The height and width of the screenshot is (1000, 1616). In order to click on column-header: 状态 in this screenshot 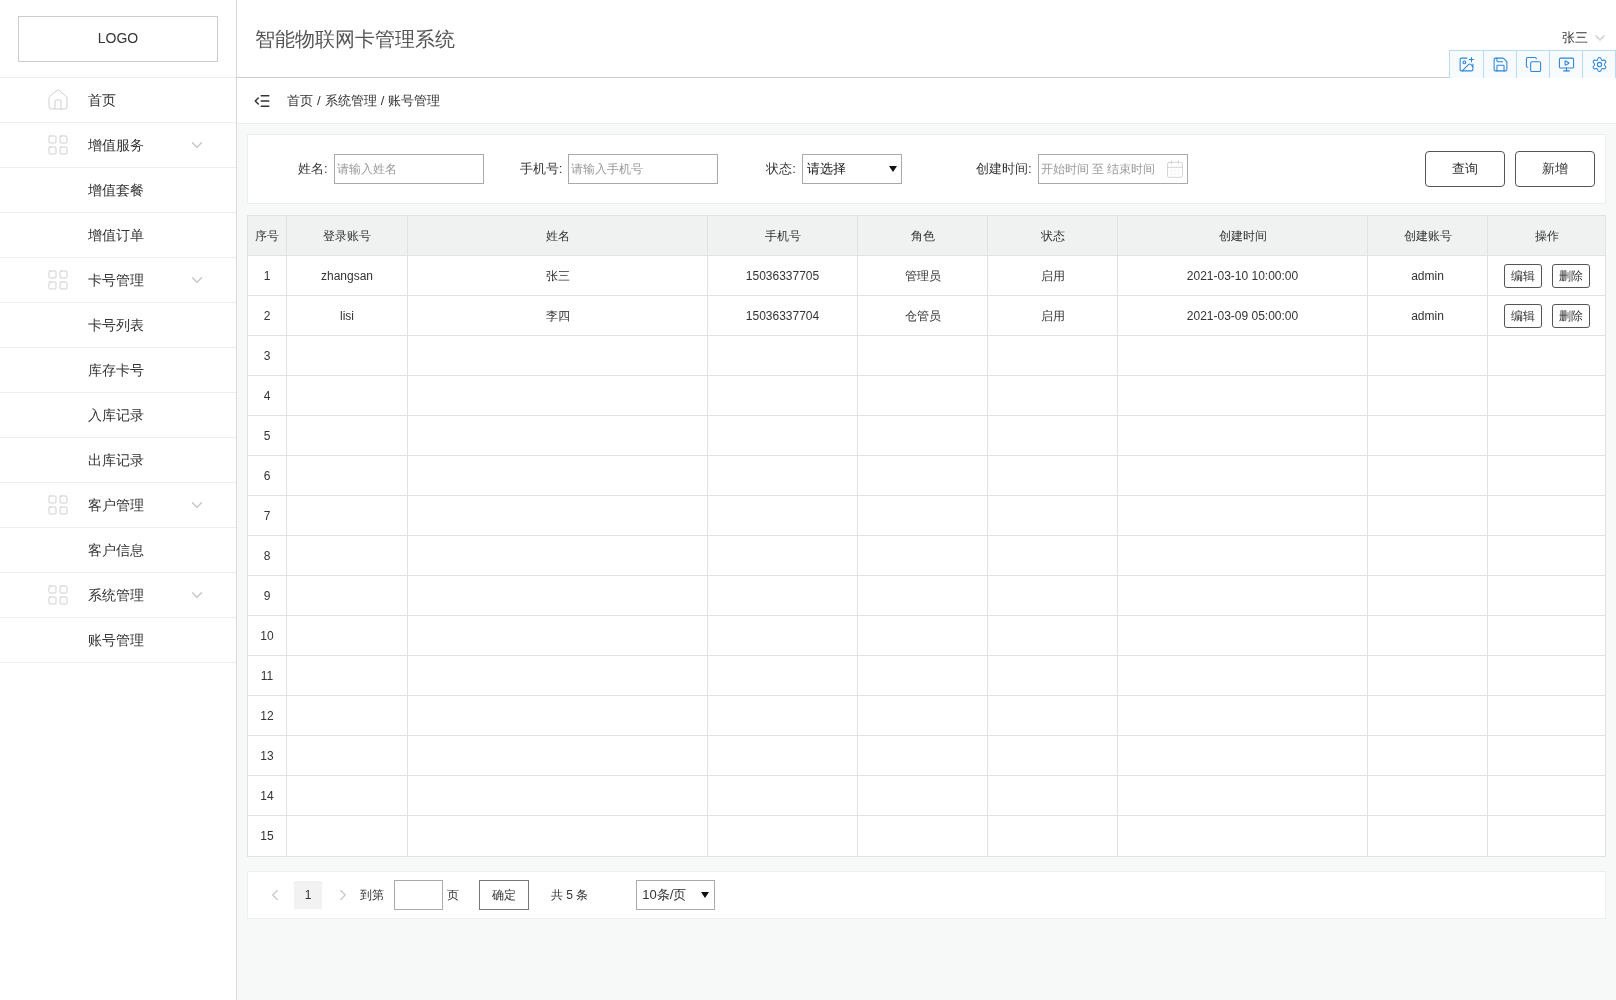, I will do `click(1053, 235)`.